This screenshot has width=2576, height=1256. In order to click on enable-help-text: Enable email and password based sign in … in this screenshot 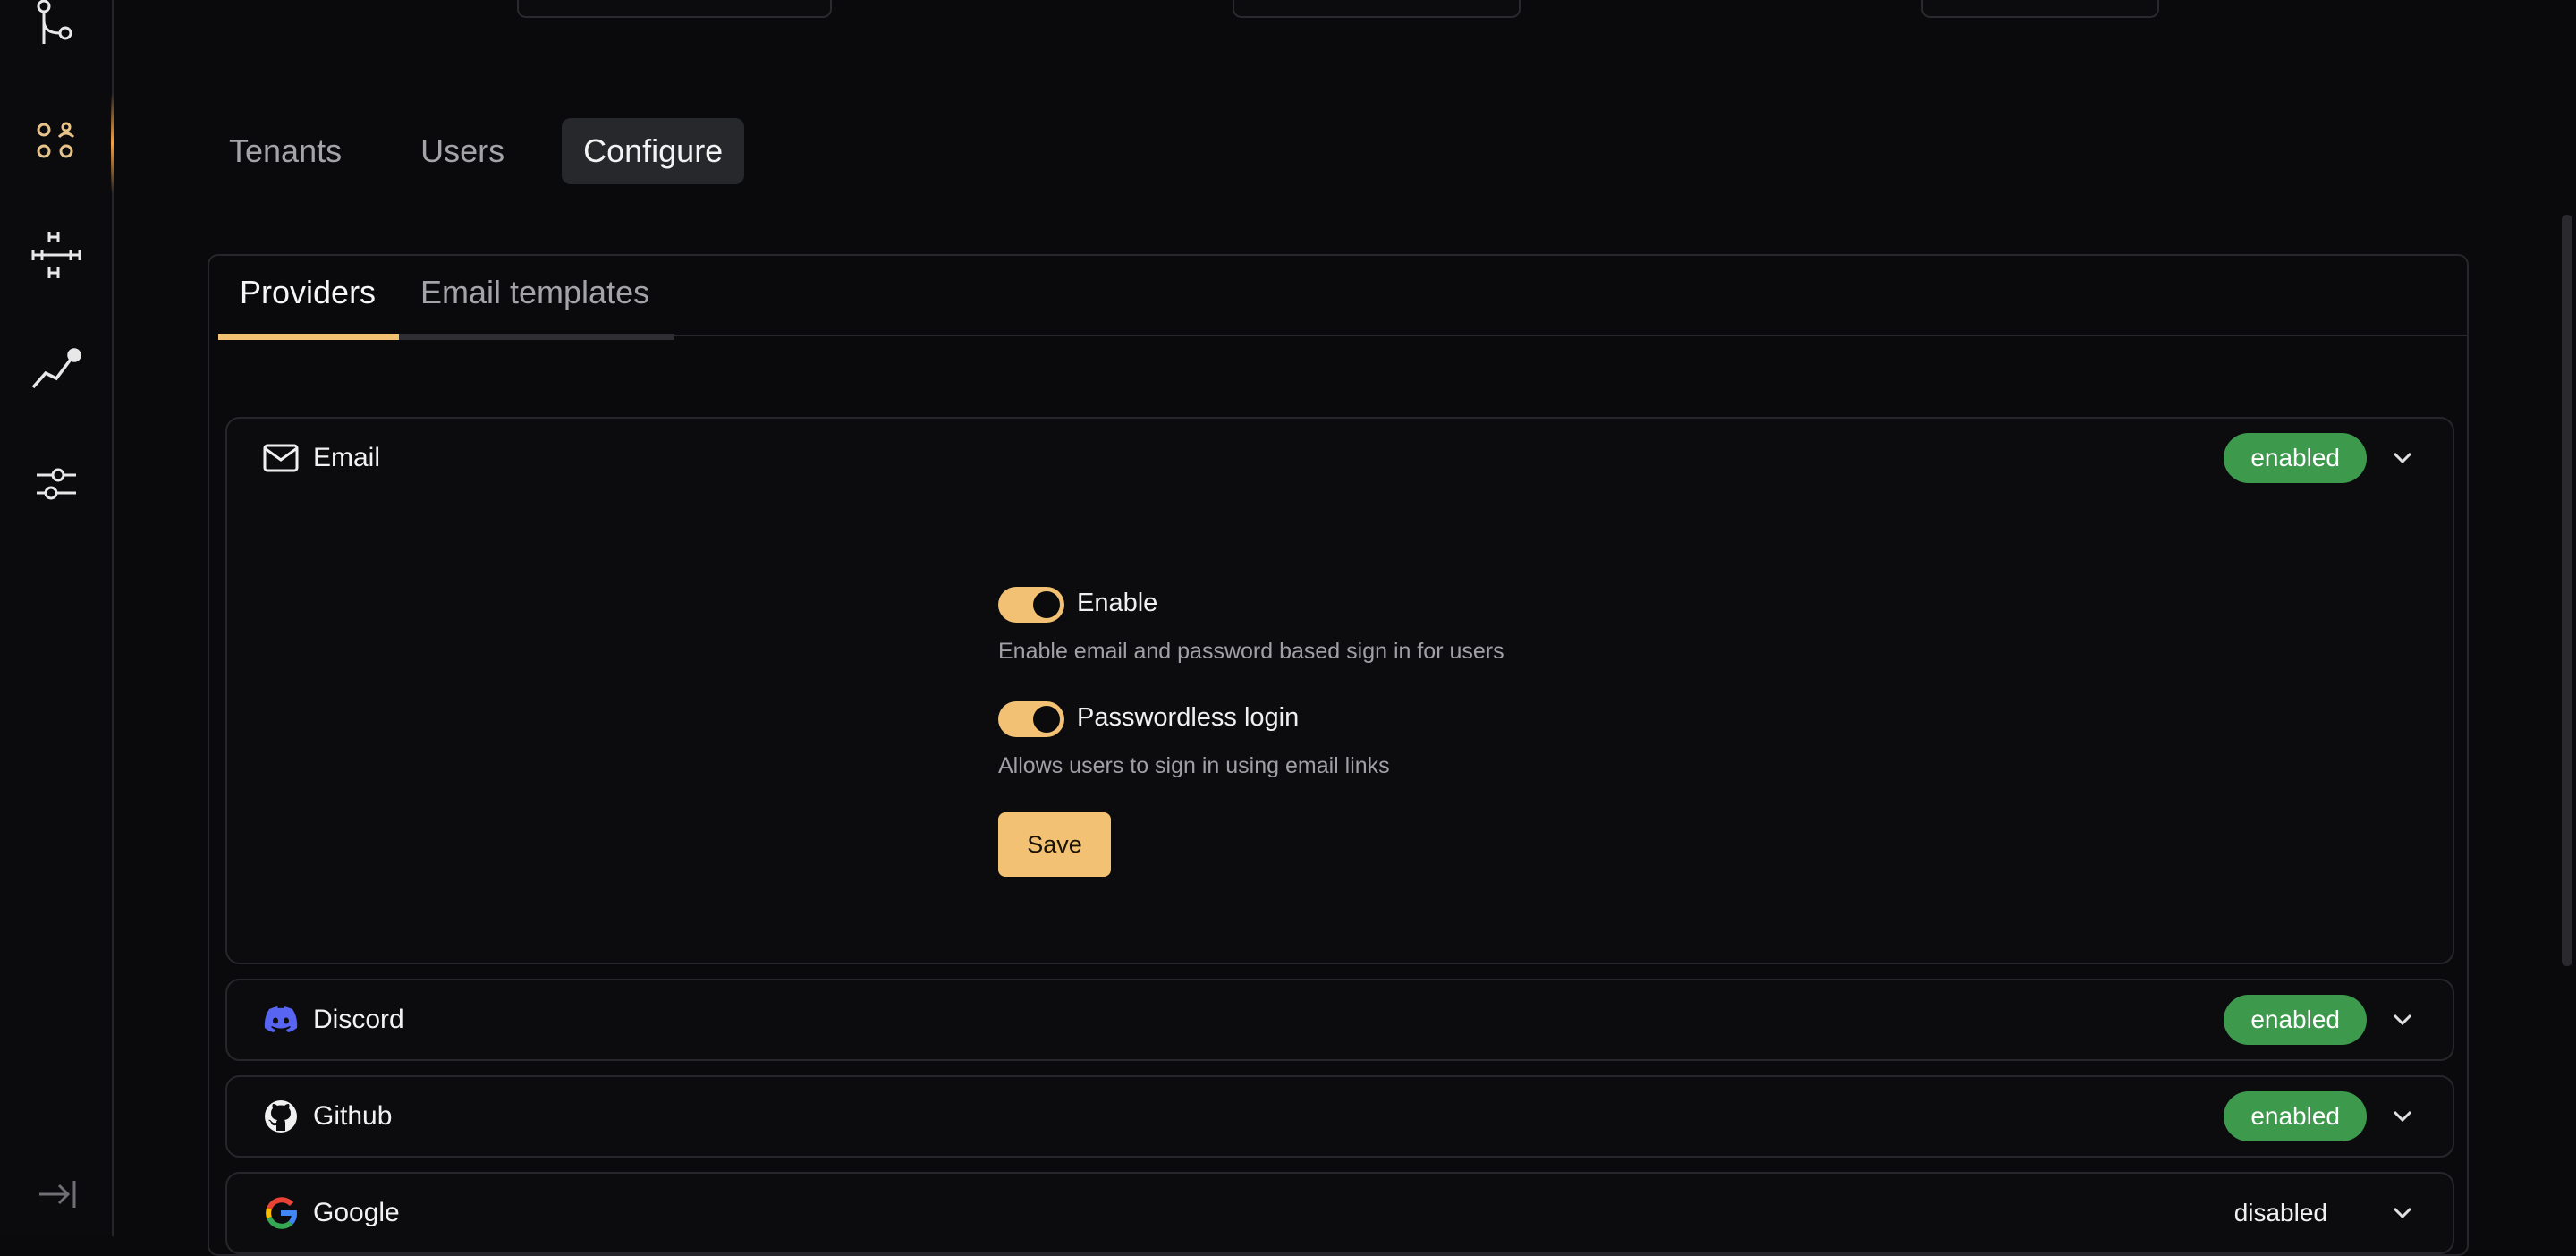, I will do `click(1251, 651)`.